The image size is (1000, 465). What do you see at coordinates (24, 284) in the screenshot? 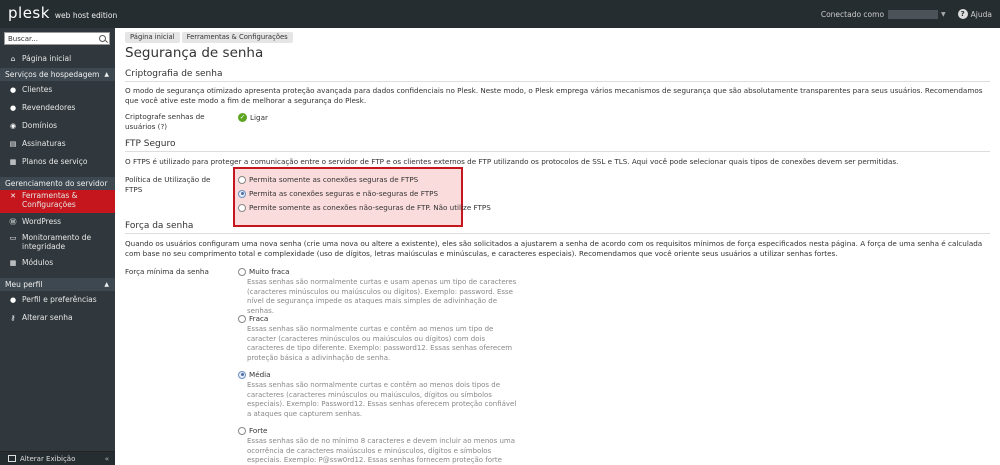
I see `section-title: Meu perfil` at bounding box center [24, 284].